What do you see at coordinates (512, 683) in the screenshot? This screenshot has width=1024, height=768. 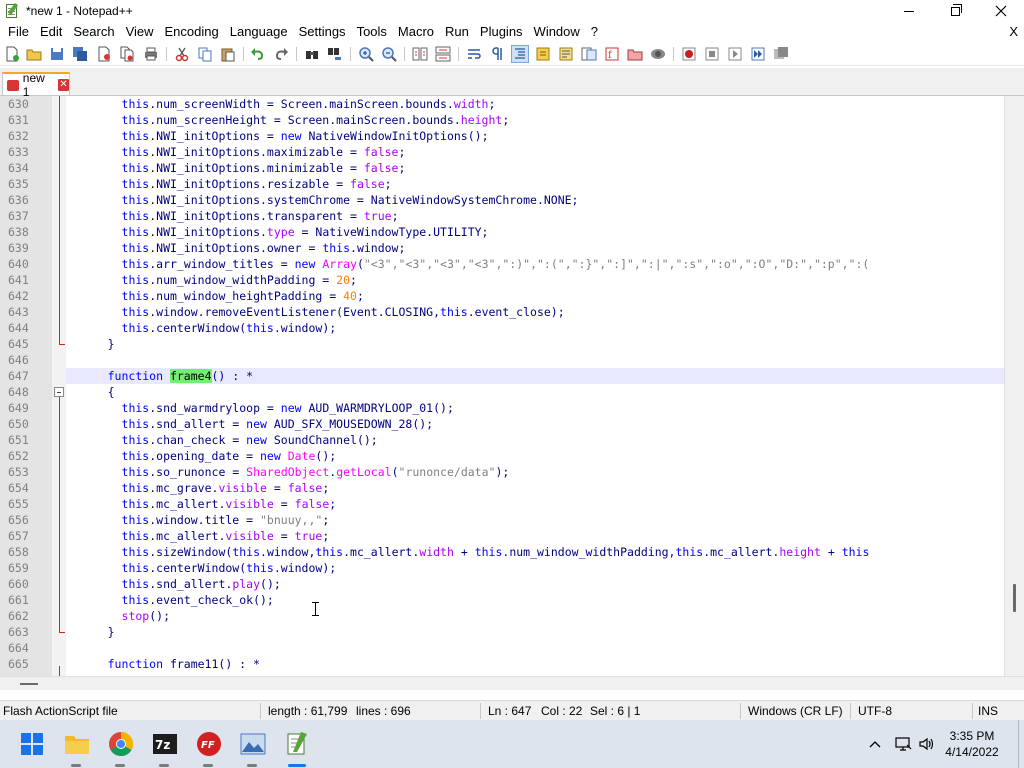 I see `horizontal-scrollbar` at bounding box center [512, 683].